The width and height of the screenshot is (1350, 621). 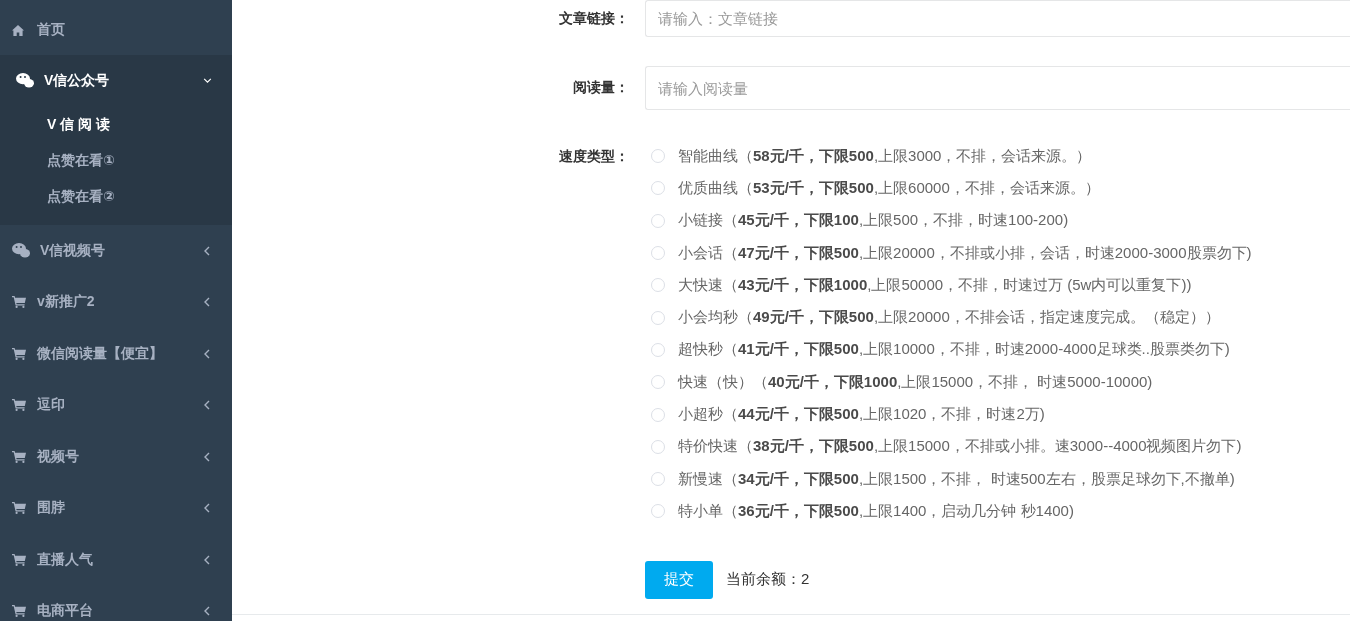 I want to click on option-label: 小超秒（44元/千，下限500,上限1020，不排，时速2万), so click(x=861, y=414).